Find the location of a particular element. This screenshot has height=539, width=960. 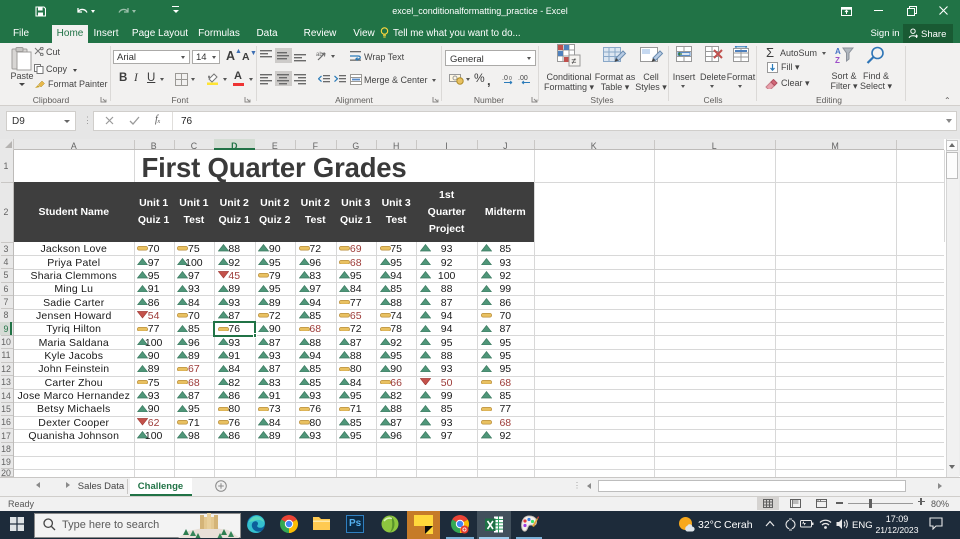

svg-text: .0 is located at coordinates (505, 78).